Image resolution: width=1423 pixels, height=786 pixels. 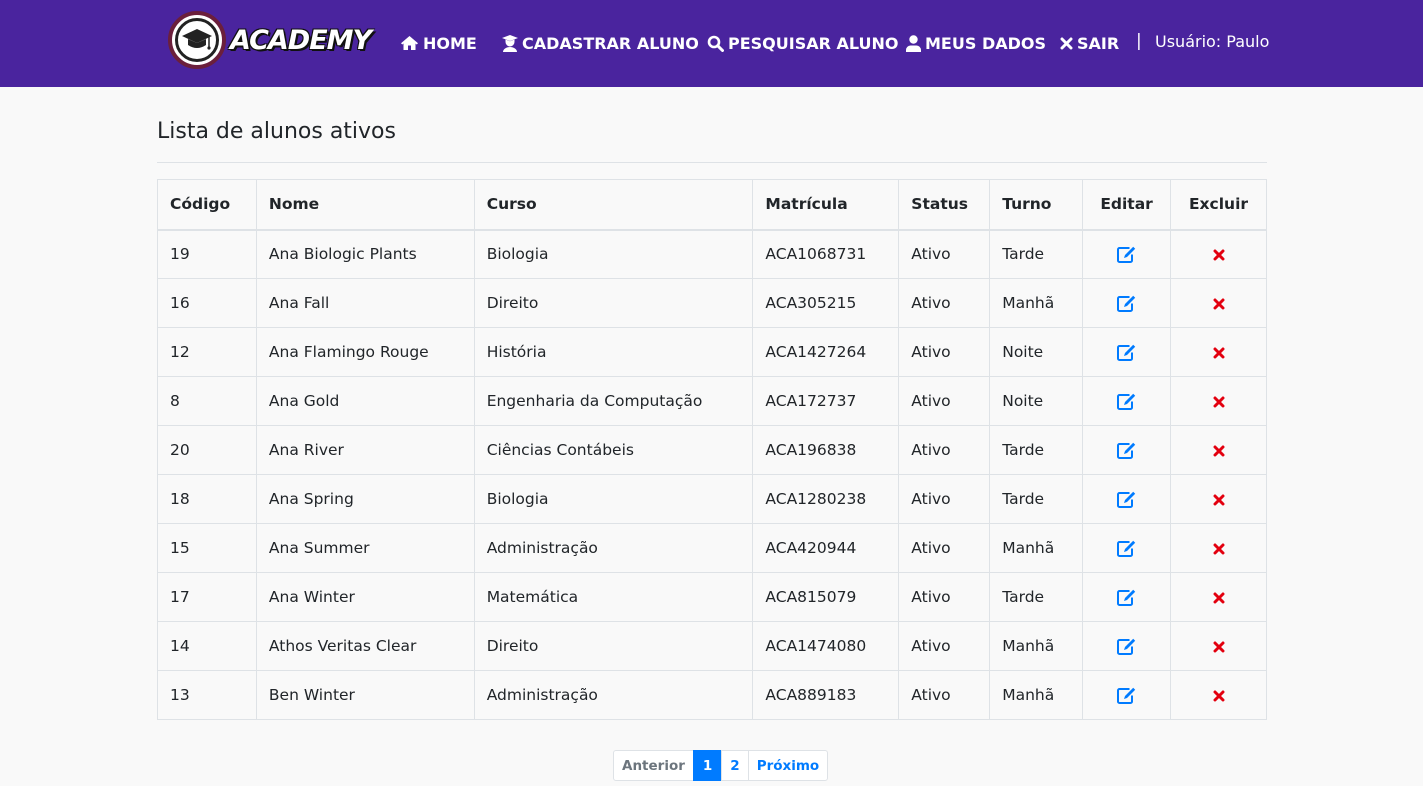 I want to click on nav-pesquisar-aluno: PESQUISAR ALUNO, so click(x=803, y=43).